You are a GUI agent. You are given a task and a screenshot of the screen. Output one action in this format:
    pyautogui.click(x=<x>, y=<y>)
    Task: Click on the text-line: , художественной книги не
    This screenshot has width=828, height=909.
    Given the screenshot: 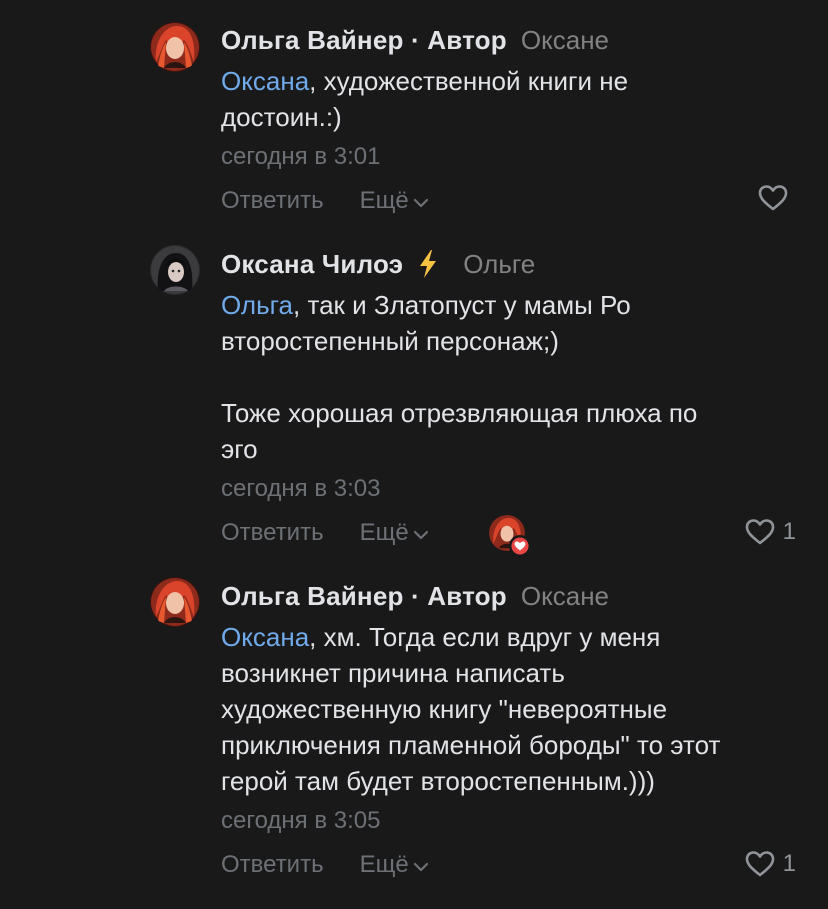 What is the action you would take?
    pyautogui.click(x=469, y=81)
    